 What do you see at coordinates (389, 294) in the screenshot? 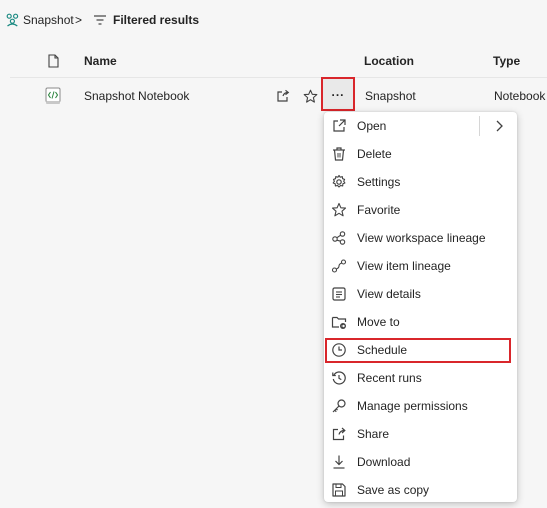
I see `menu-item-label: View details` at bounding box center [389, 294].